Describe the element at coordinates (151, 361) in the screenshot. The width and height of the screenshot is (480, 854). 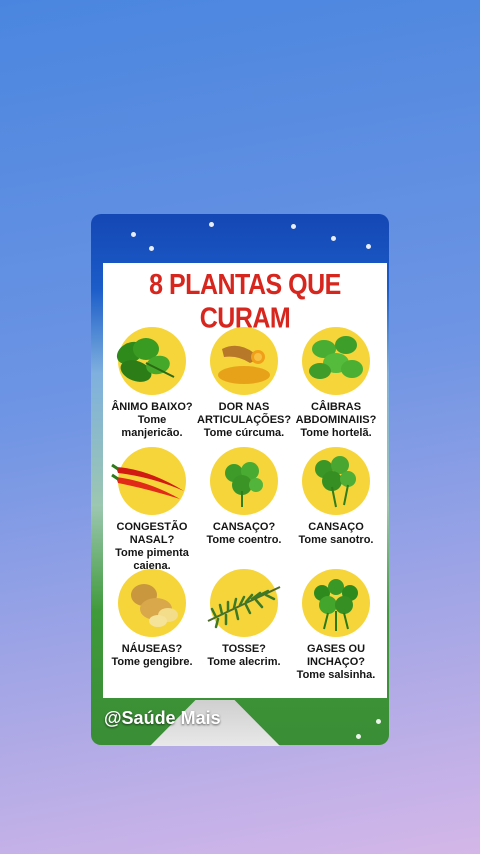
I see `basil-icon` at that location.